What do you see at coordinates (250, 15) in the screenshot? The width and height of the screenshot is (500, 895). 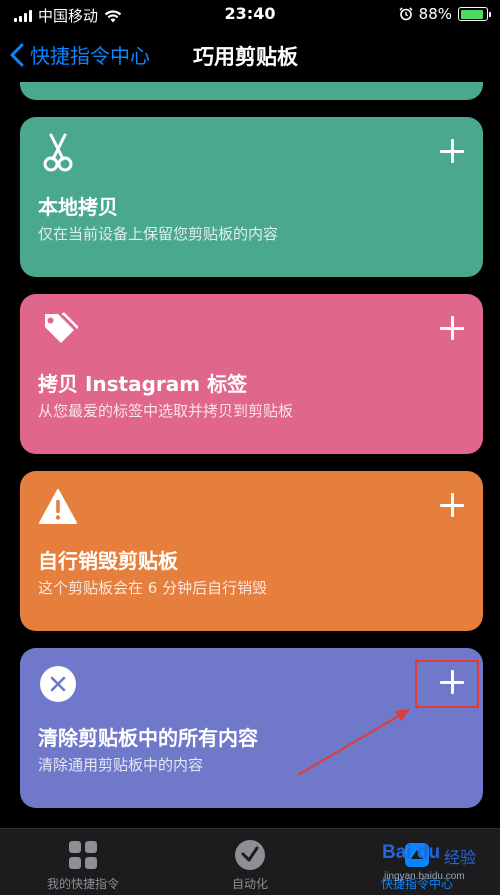 I see `status-bar: 中国移动 23:40 88%` at bounding box center [250, 15].